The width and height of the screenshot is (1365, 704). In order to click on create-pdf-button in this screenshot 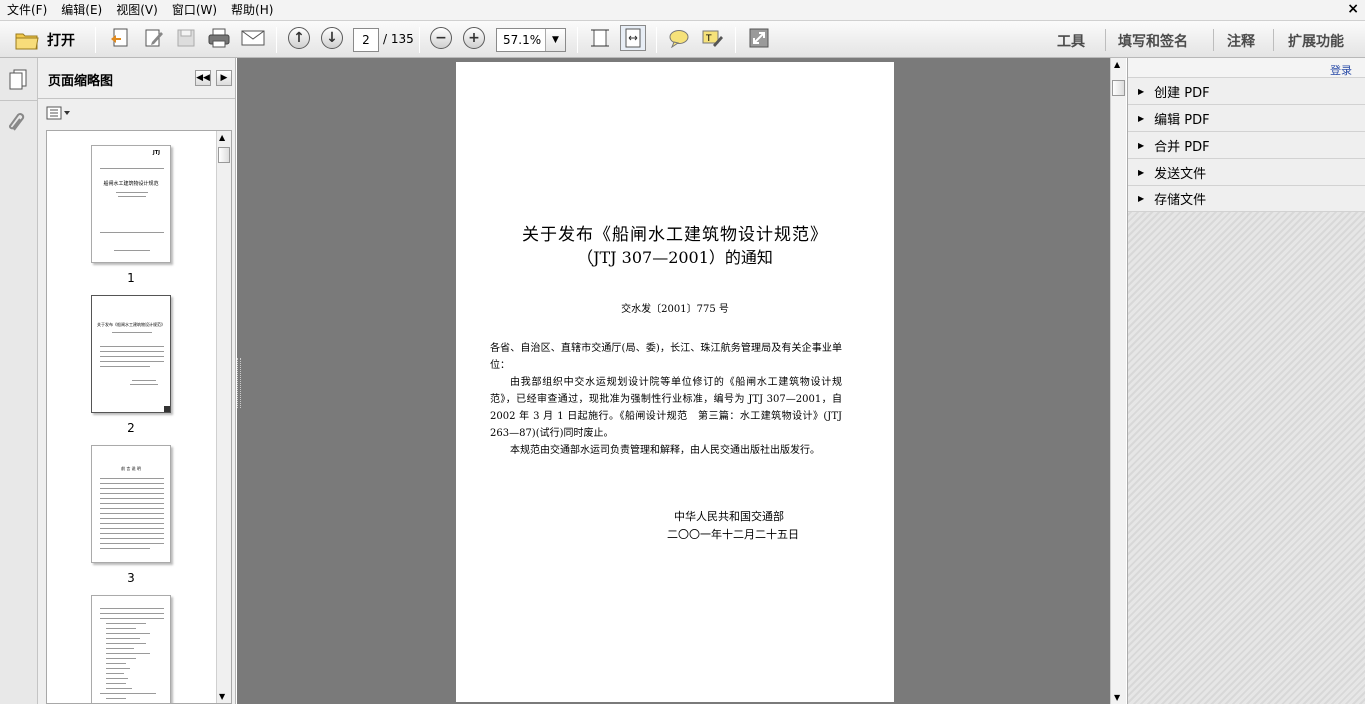, I will do `click(120, 38)`.